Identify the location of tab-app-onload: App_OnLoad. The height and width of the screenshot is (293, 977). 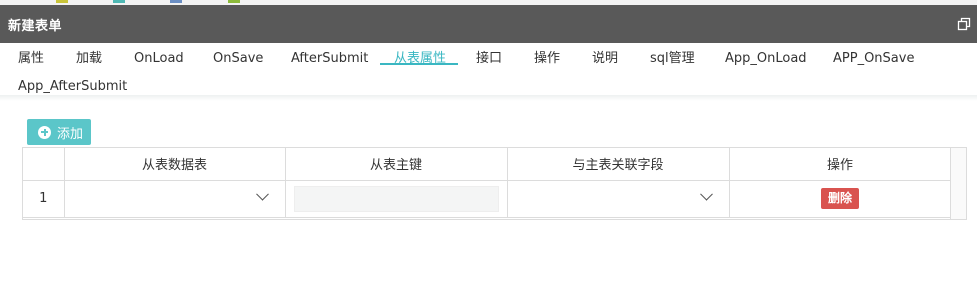
(766, 59).